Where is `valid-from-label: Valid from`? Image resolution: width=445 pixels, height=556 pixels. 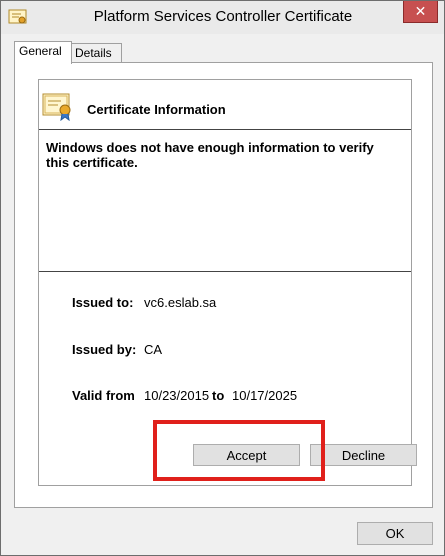
valid-from-label: Valid from is located at coordinates (103, 395).